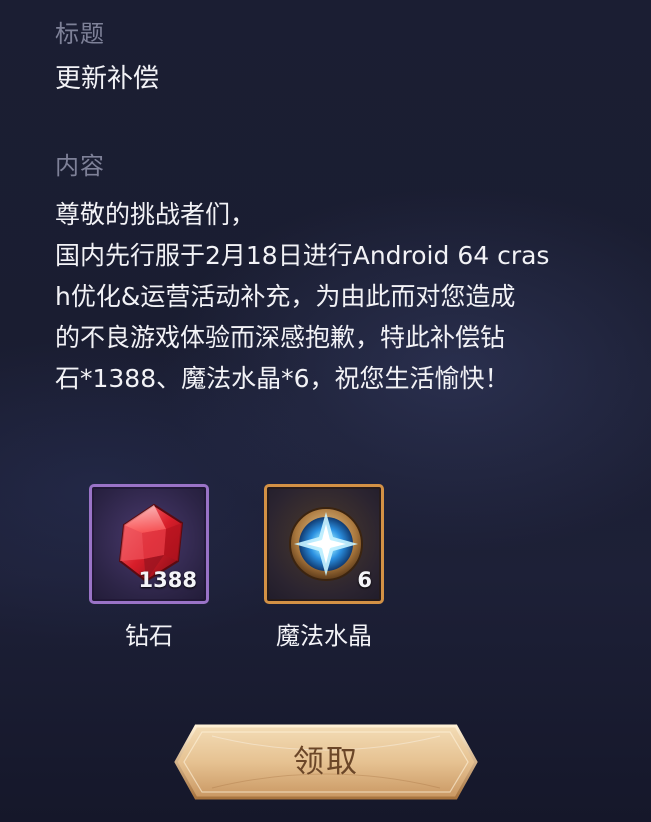 Image resolution: width=651 pixels, height=822 pixels. What do you see at coordinates (280, 337) in the screenshot?
I see `content-line: 的不良游戏体验而深感抱歉，特此补偿钻` at bounding box center [280, 337].